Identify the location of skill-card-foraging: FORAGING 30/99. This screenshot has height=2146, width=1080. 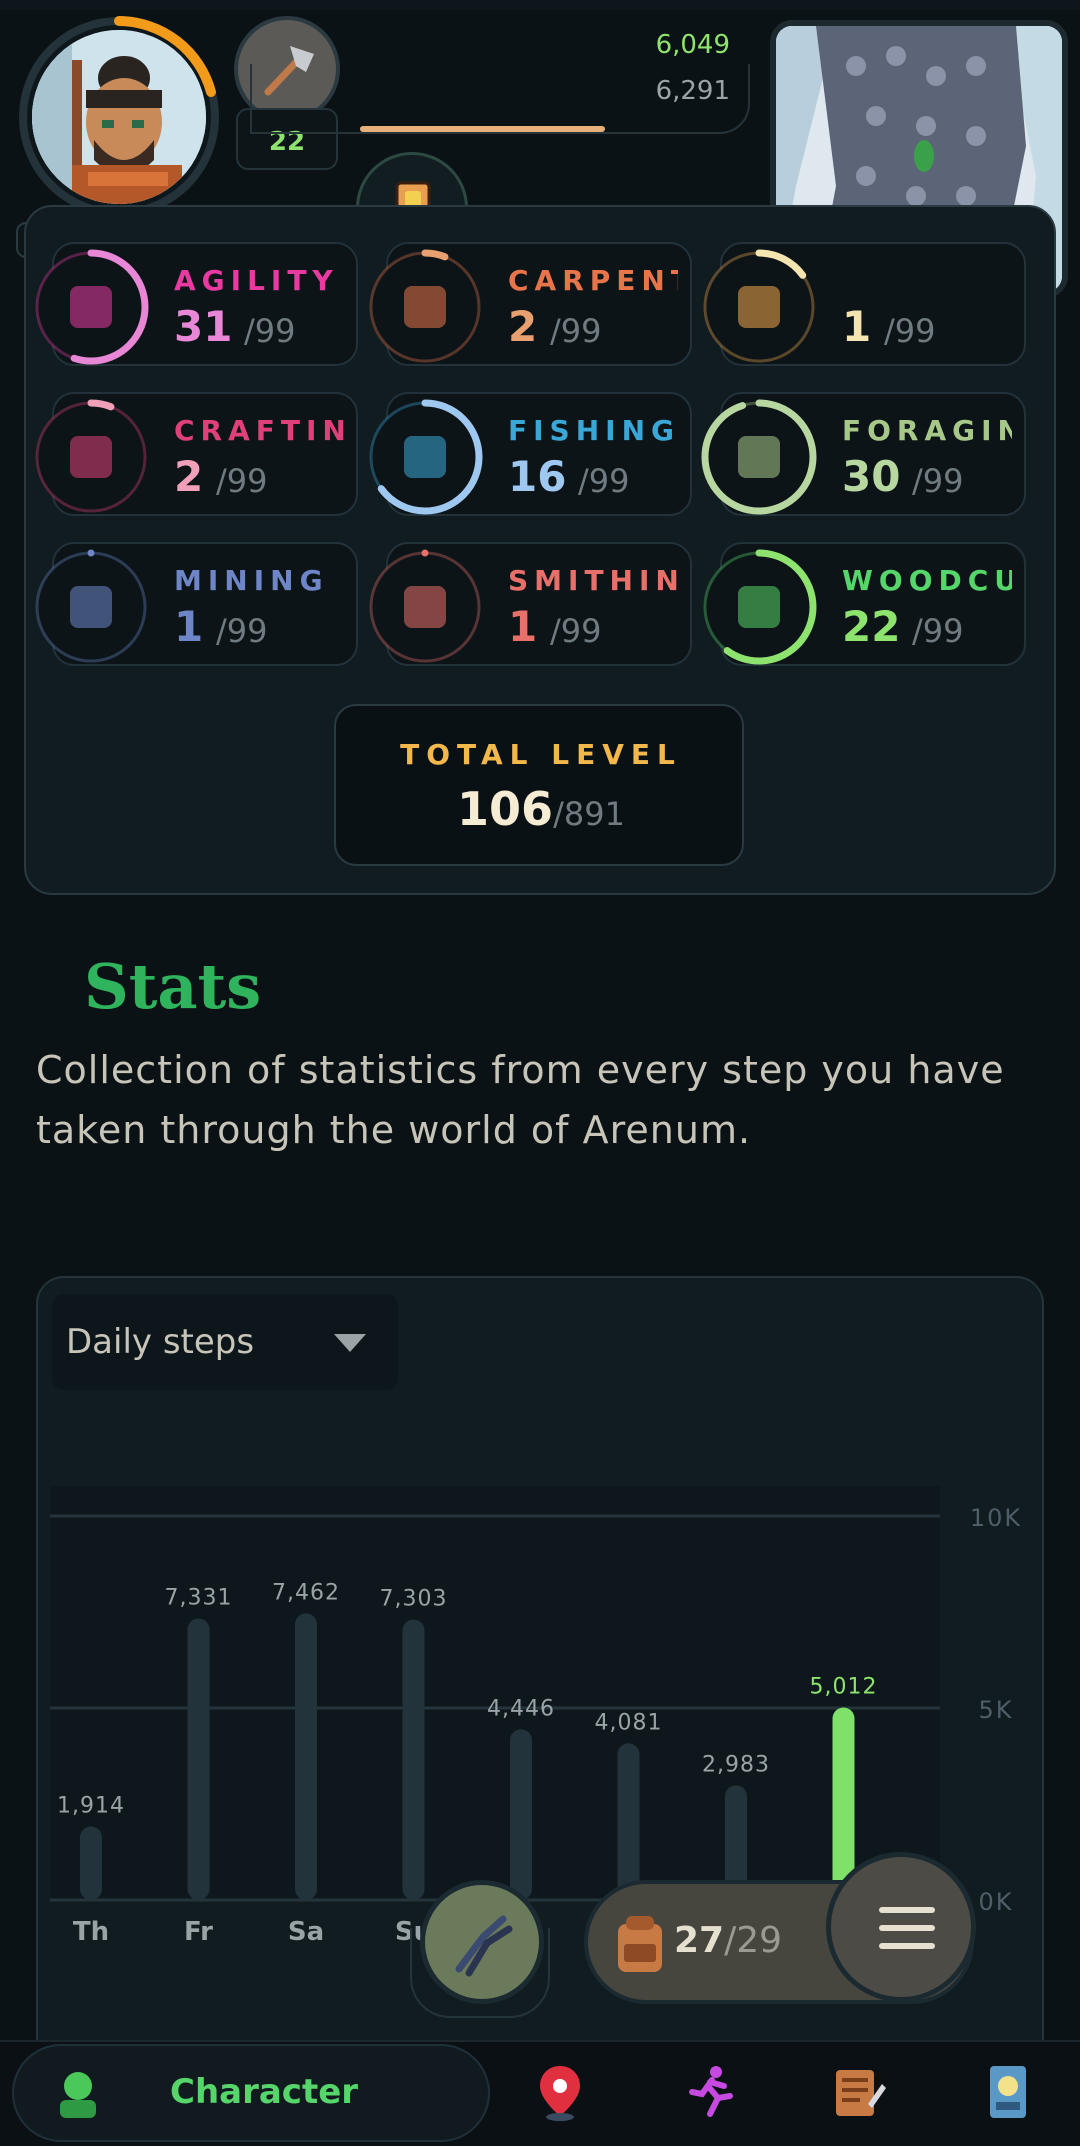
(863, 454).